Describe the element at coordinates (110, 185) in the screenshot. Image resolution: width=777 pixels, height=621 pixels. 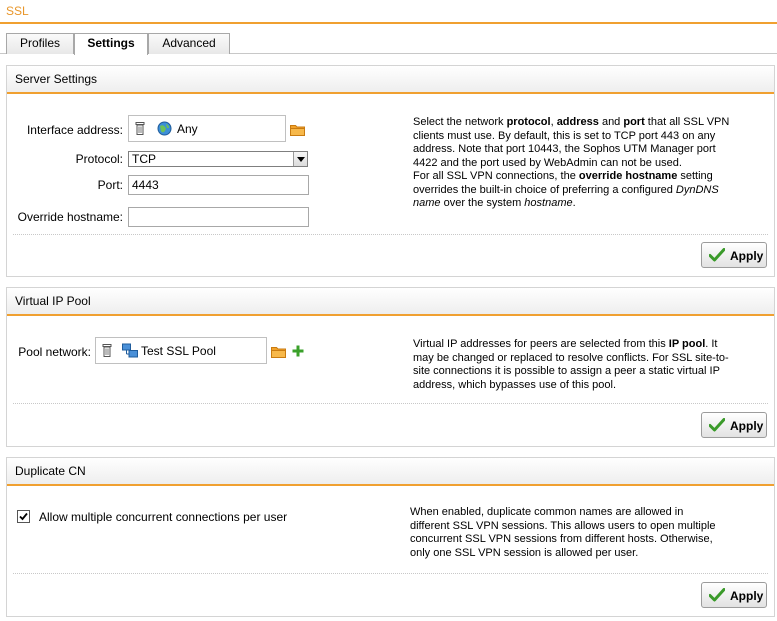
I see `port-label: Port:` at that location.